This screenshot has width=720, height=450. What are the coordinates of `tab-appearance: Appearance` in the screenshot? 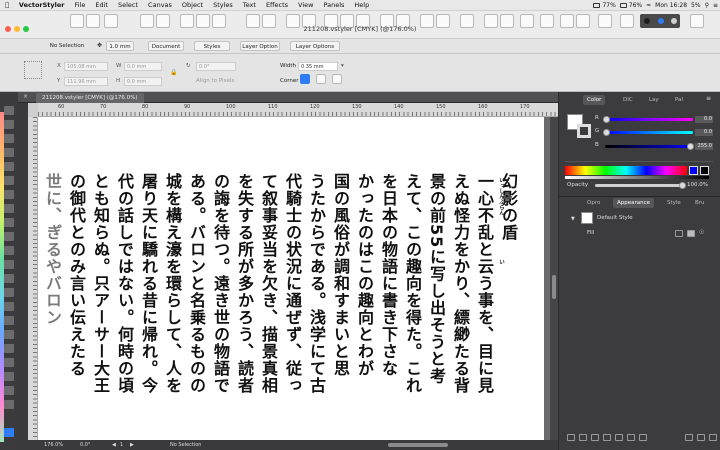 It's located at (634, 203).